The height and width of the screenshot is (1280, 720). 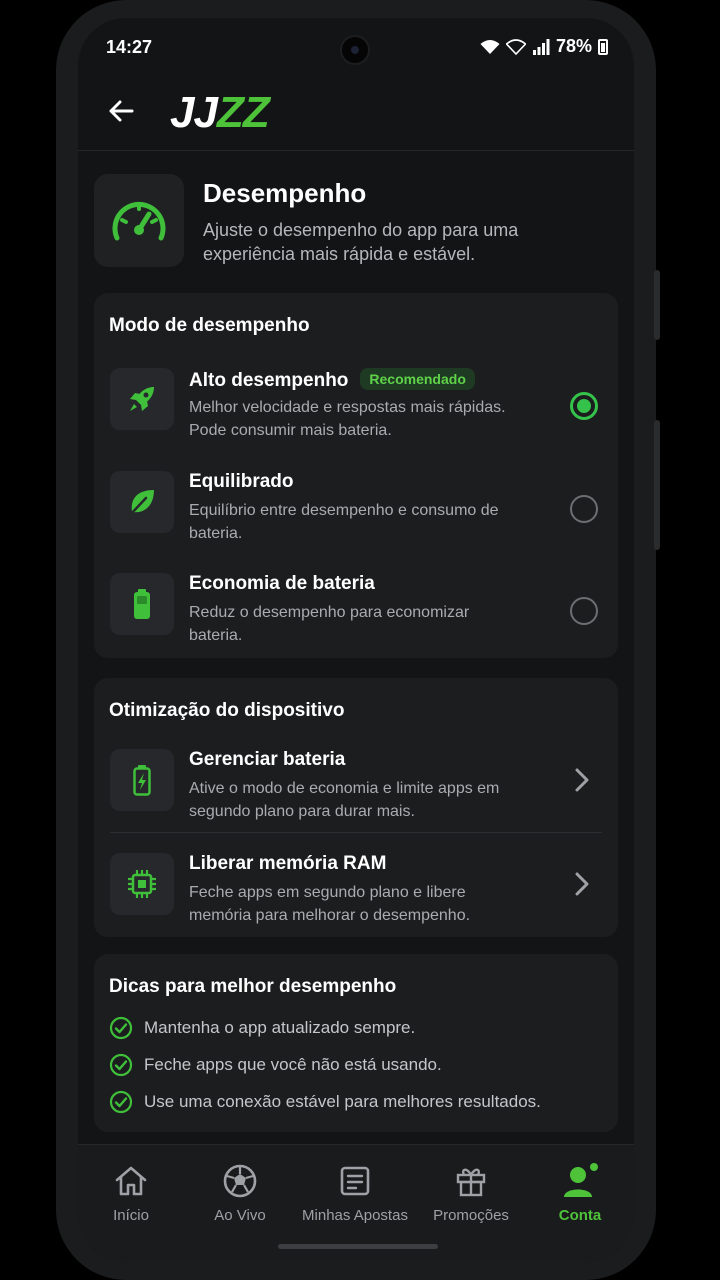 I want to click on tip-item: Feche apps que você não está usando., so click(x=275, y=1065).